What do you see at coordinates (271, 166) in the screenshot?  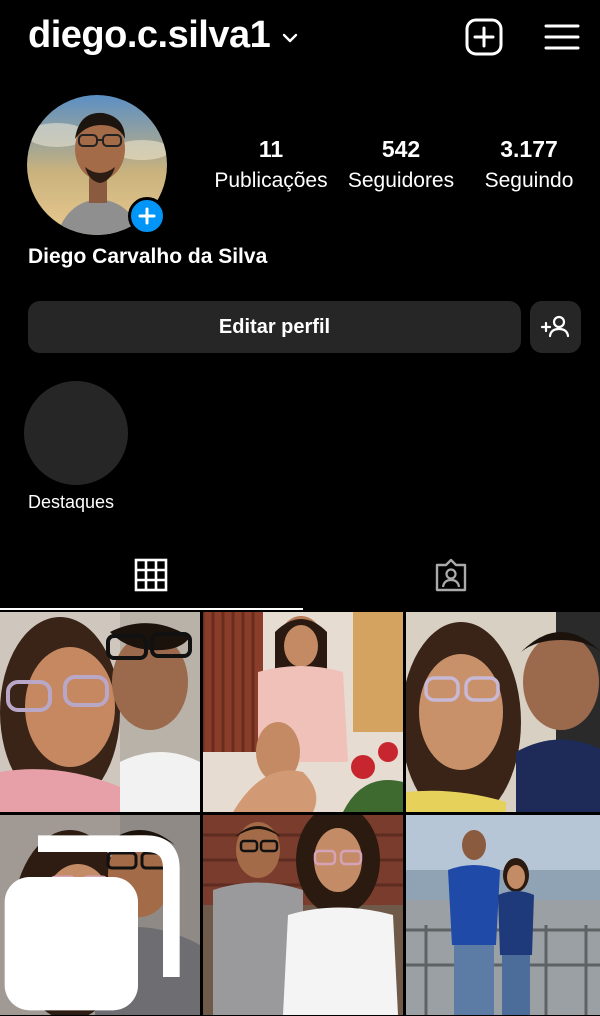 I see `posts-count: 11 Publicações` at bounding box center [271, 166].